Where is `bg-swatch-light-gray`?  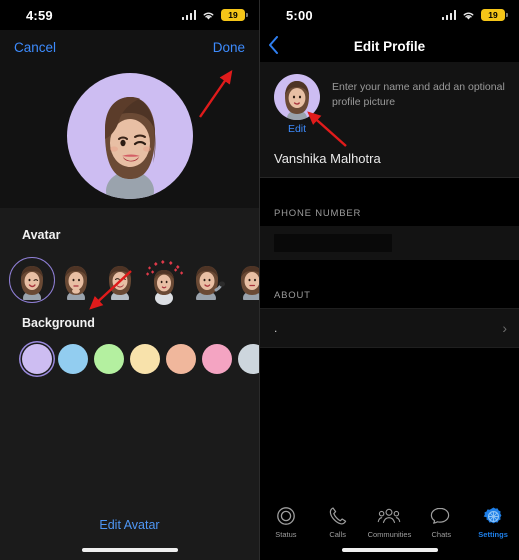
bg-swatch-light-gray is located at coordinates (248, 359).